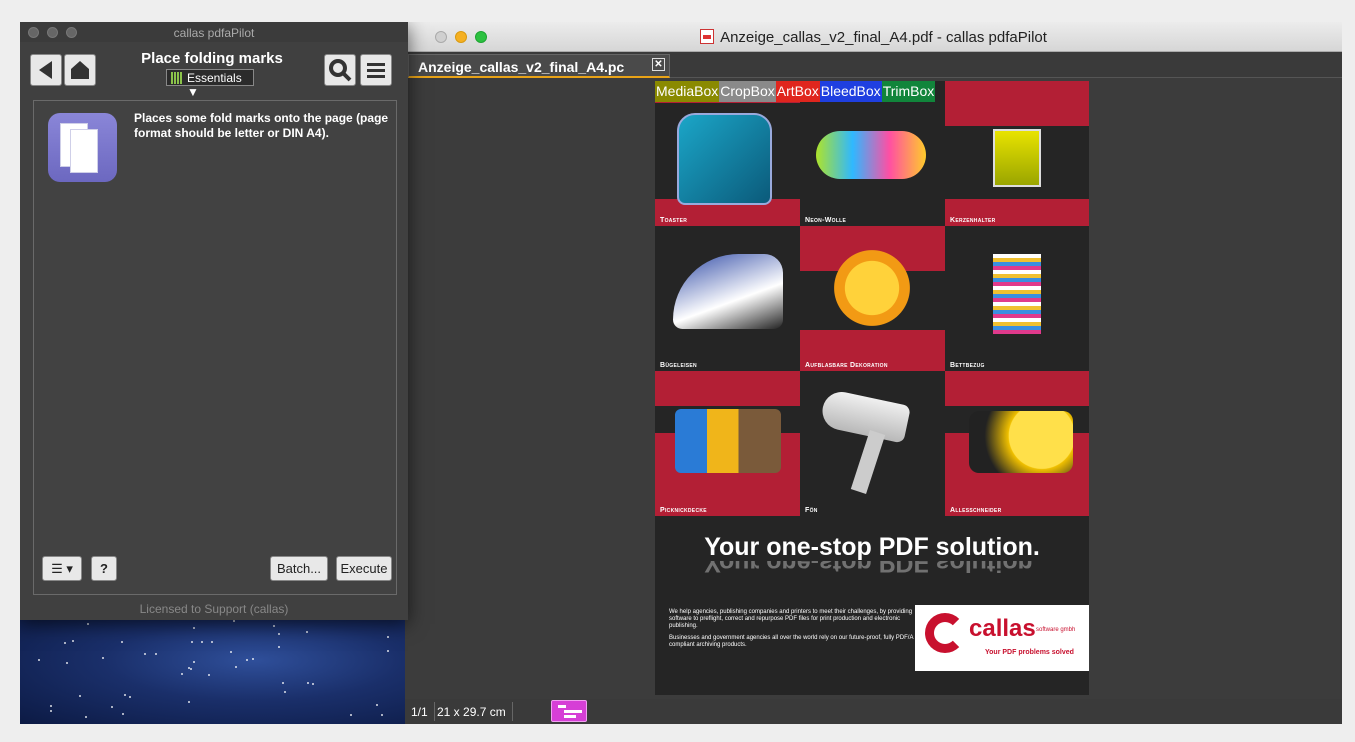 Image resolution: width=1355 pixels, height=742 pixels. Describe the element at coordinates (215, 671) in the screenshot. I see `desktop-background` at that location.